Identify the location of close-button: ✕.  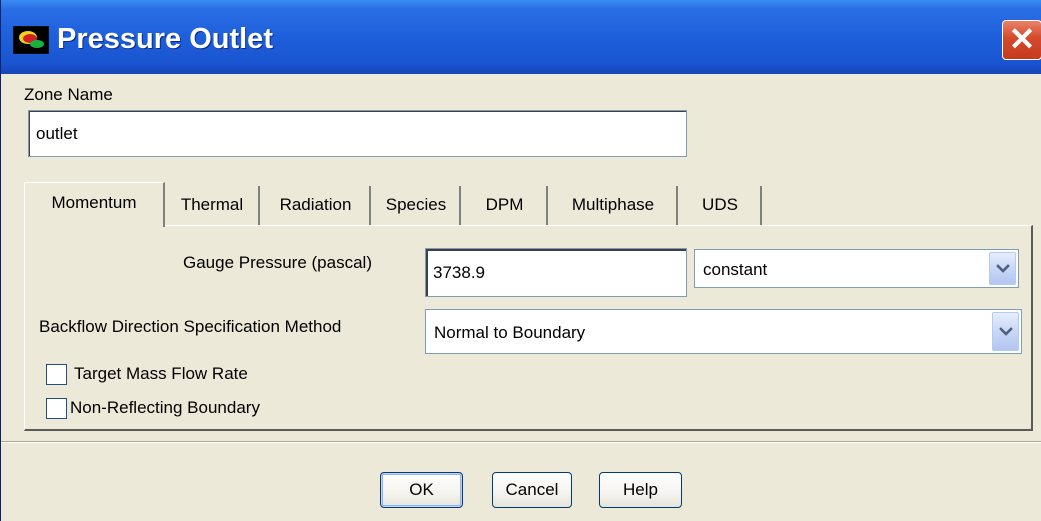
(1021, 40).